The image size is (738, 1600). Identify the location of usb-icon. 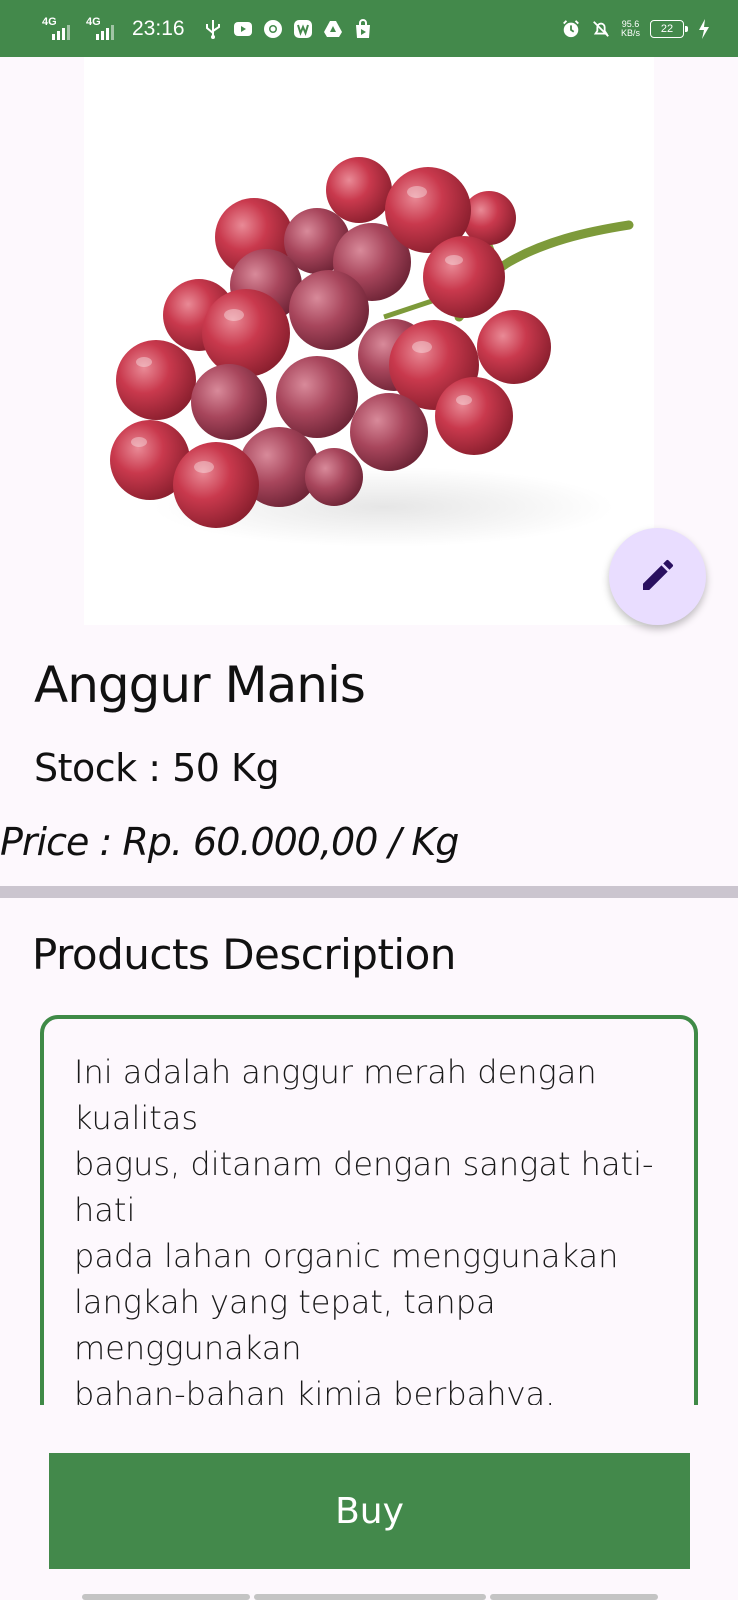
(213, 29).